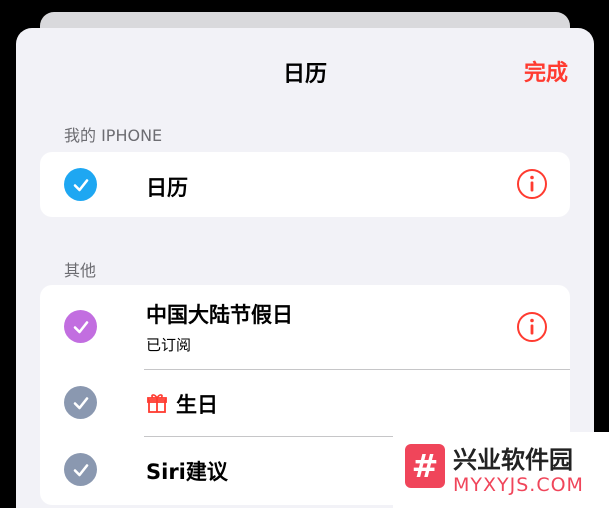  Describe the element at coordinates (425, 466) in the screenshot. I see `watermark-logo: #` at that location.